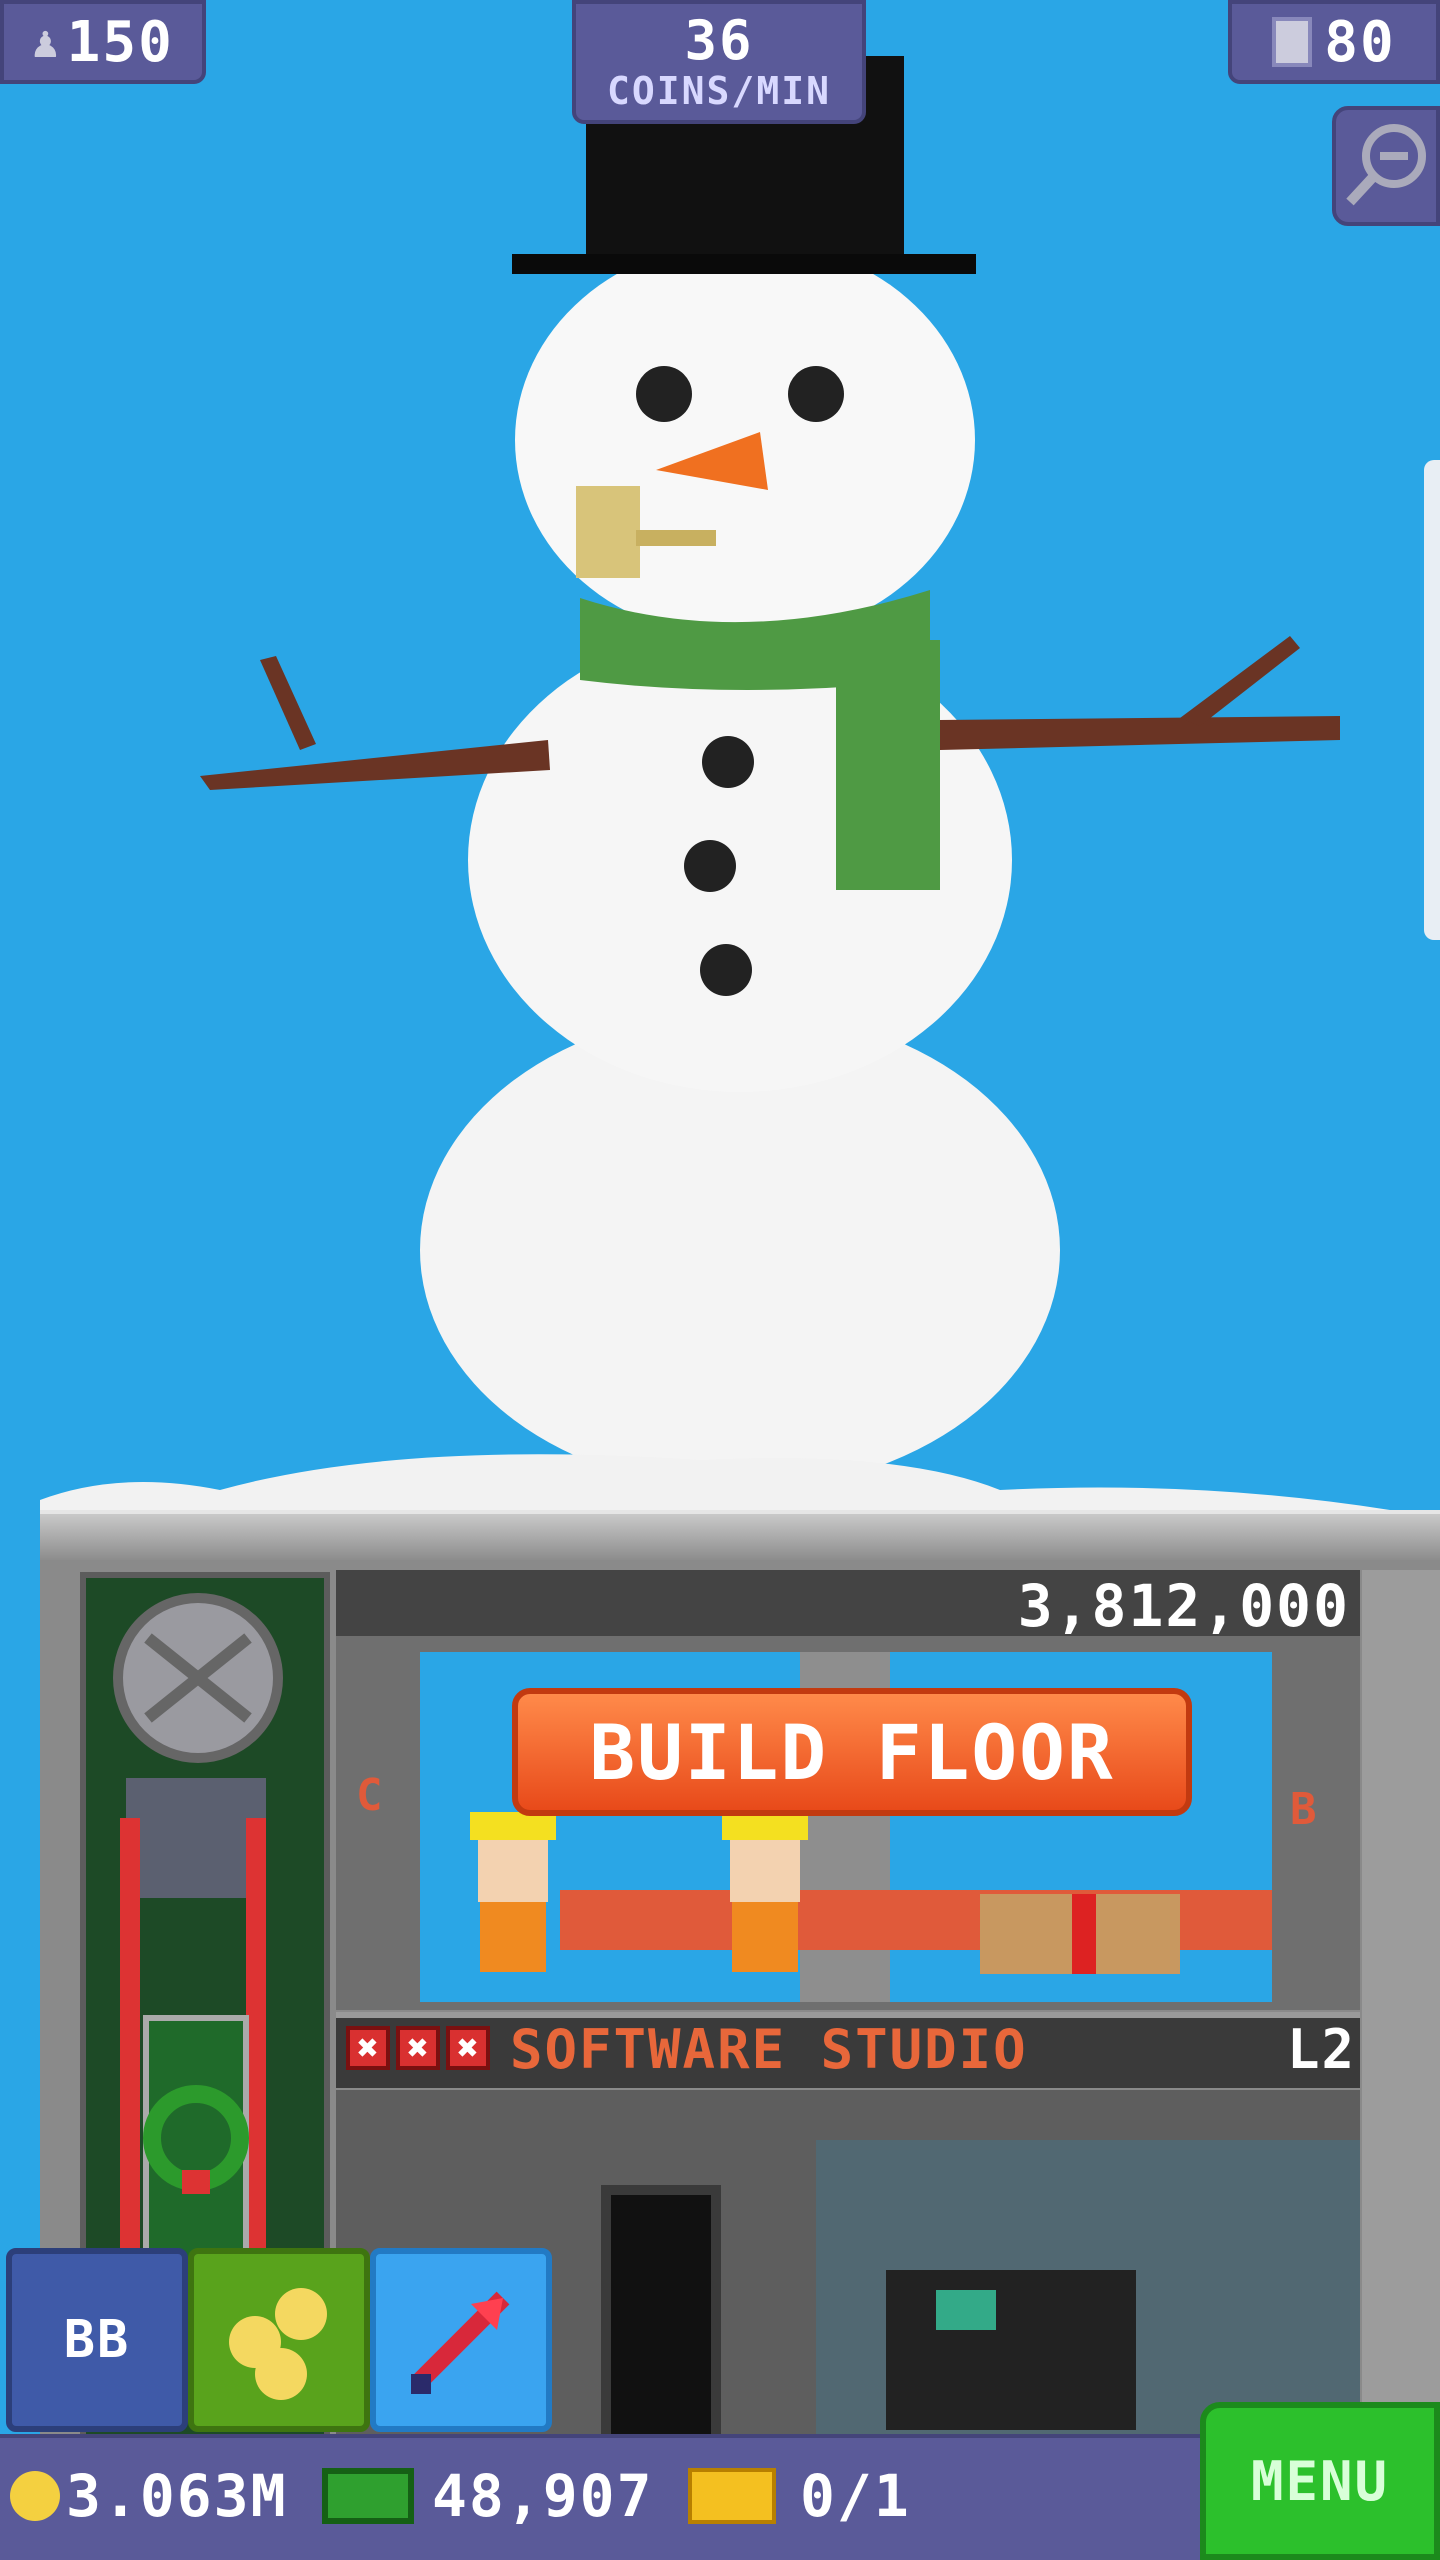 The image size is (1440, 2560). What do you see at coordinates (1183, 1606) in the screenshot?
I see `floor-cost: 3,812,000` at bounding box center [1183, 1606].